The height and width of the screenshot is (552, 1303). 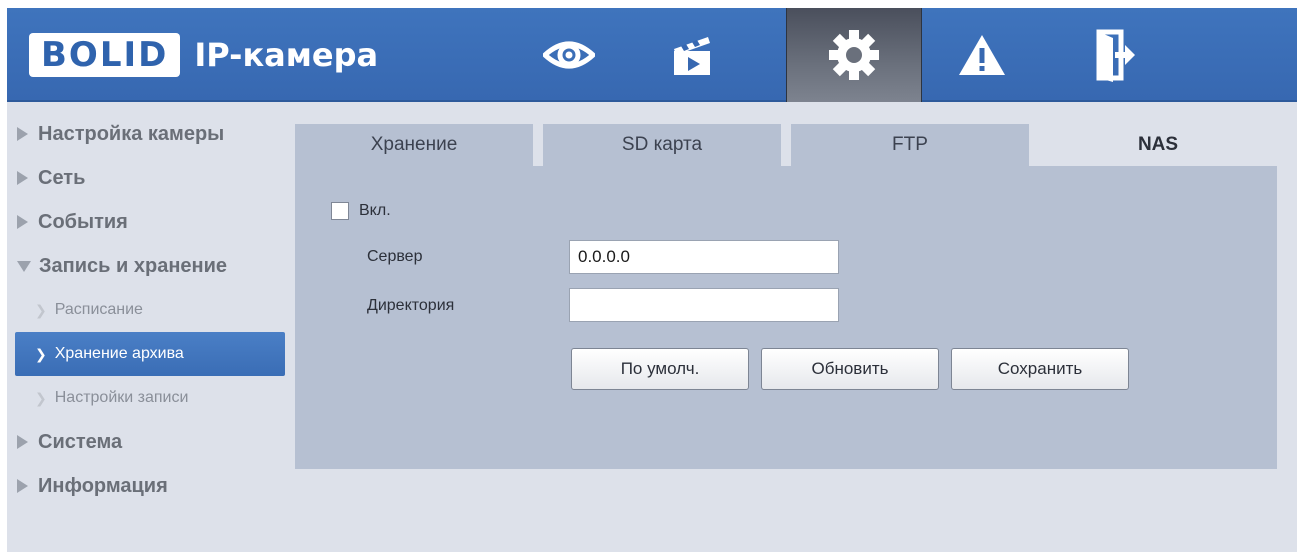 What do you see at coordinates (119, 353) in the screenshot?
I see `sidebar-subitem-label: Хранение архива` at bounding box center [119, 353].